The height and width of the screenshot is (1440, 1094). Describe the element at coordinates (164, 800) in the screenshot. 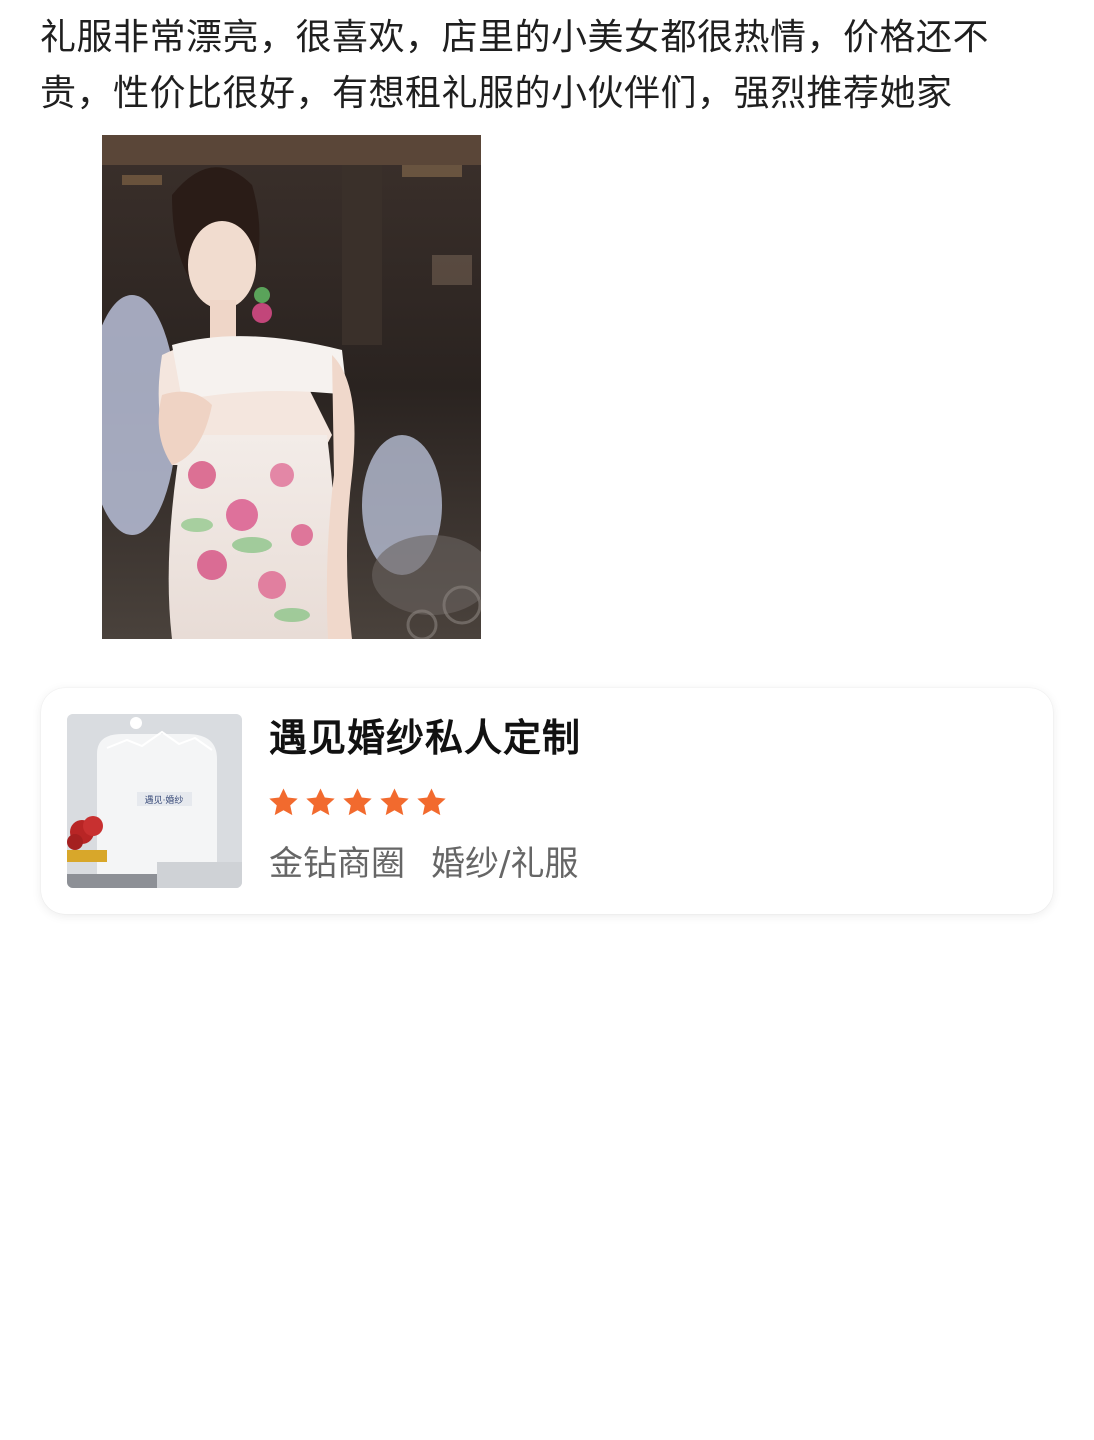

I see `shop-thumbnail-sign: 遇见·婚纱` at that location.